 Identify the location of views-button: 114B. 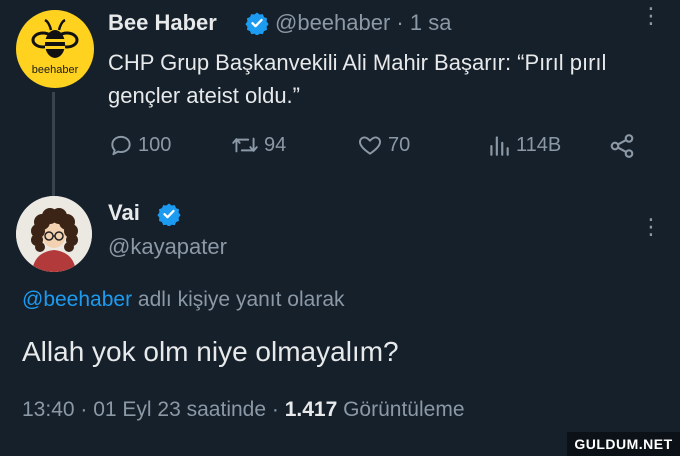
(523, 145).